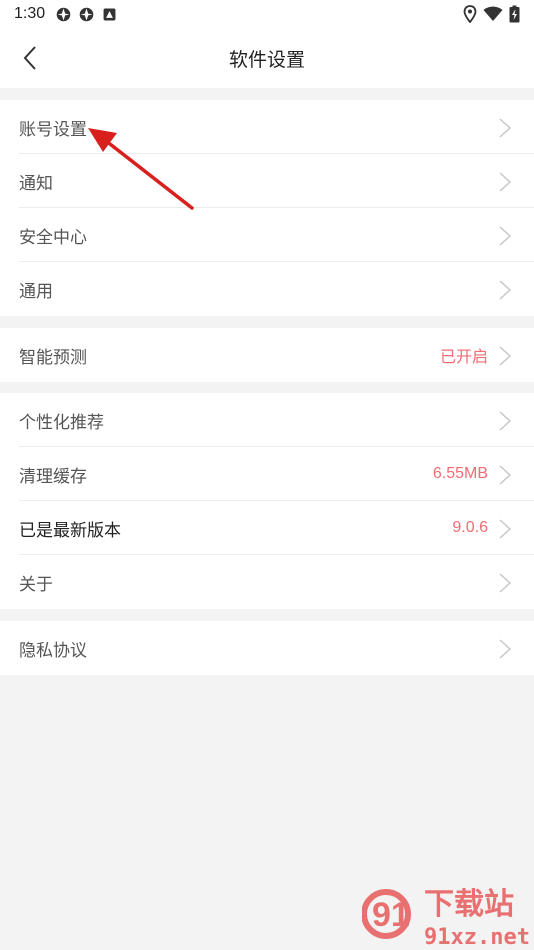  What do you see at coordinates (267, 14) in the screenshot?
I see `status-bar: 1:30` at bounding box center [267, 14].